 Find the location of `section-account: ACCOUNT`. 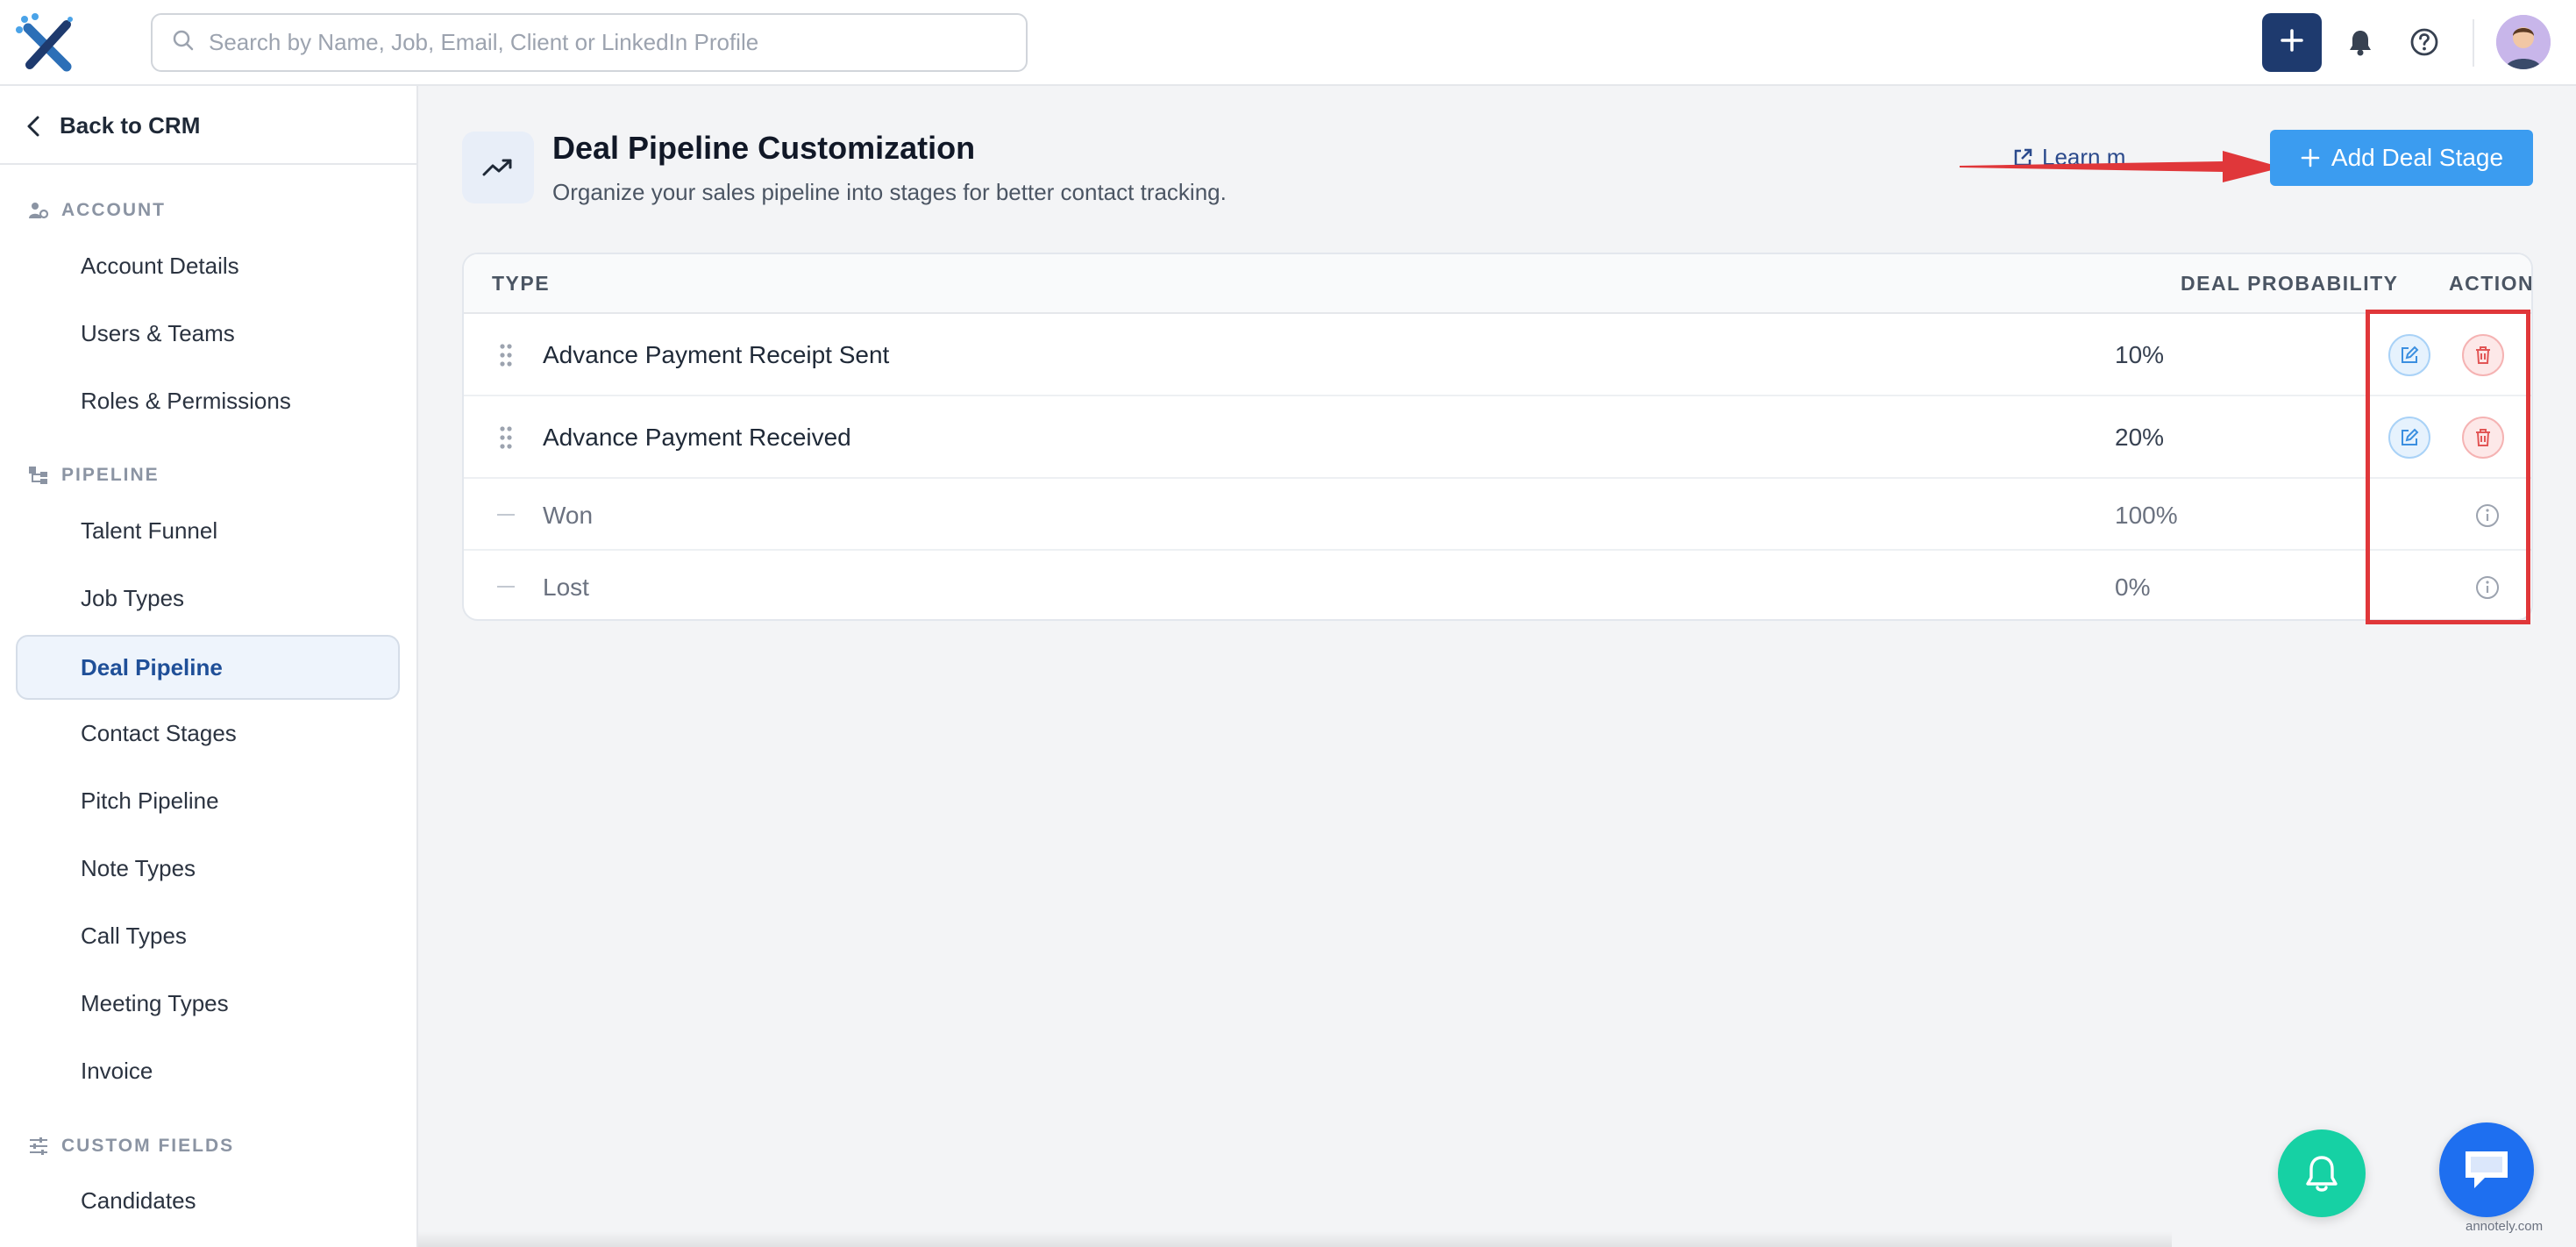

section-account: ACCOUNT is located at coordinates (97, 211).